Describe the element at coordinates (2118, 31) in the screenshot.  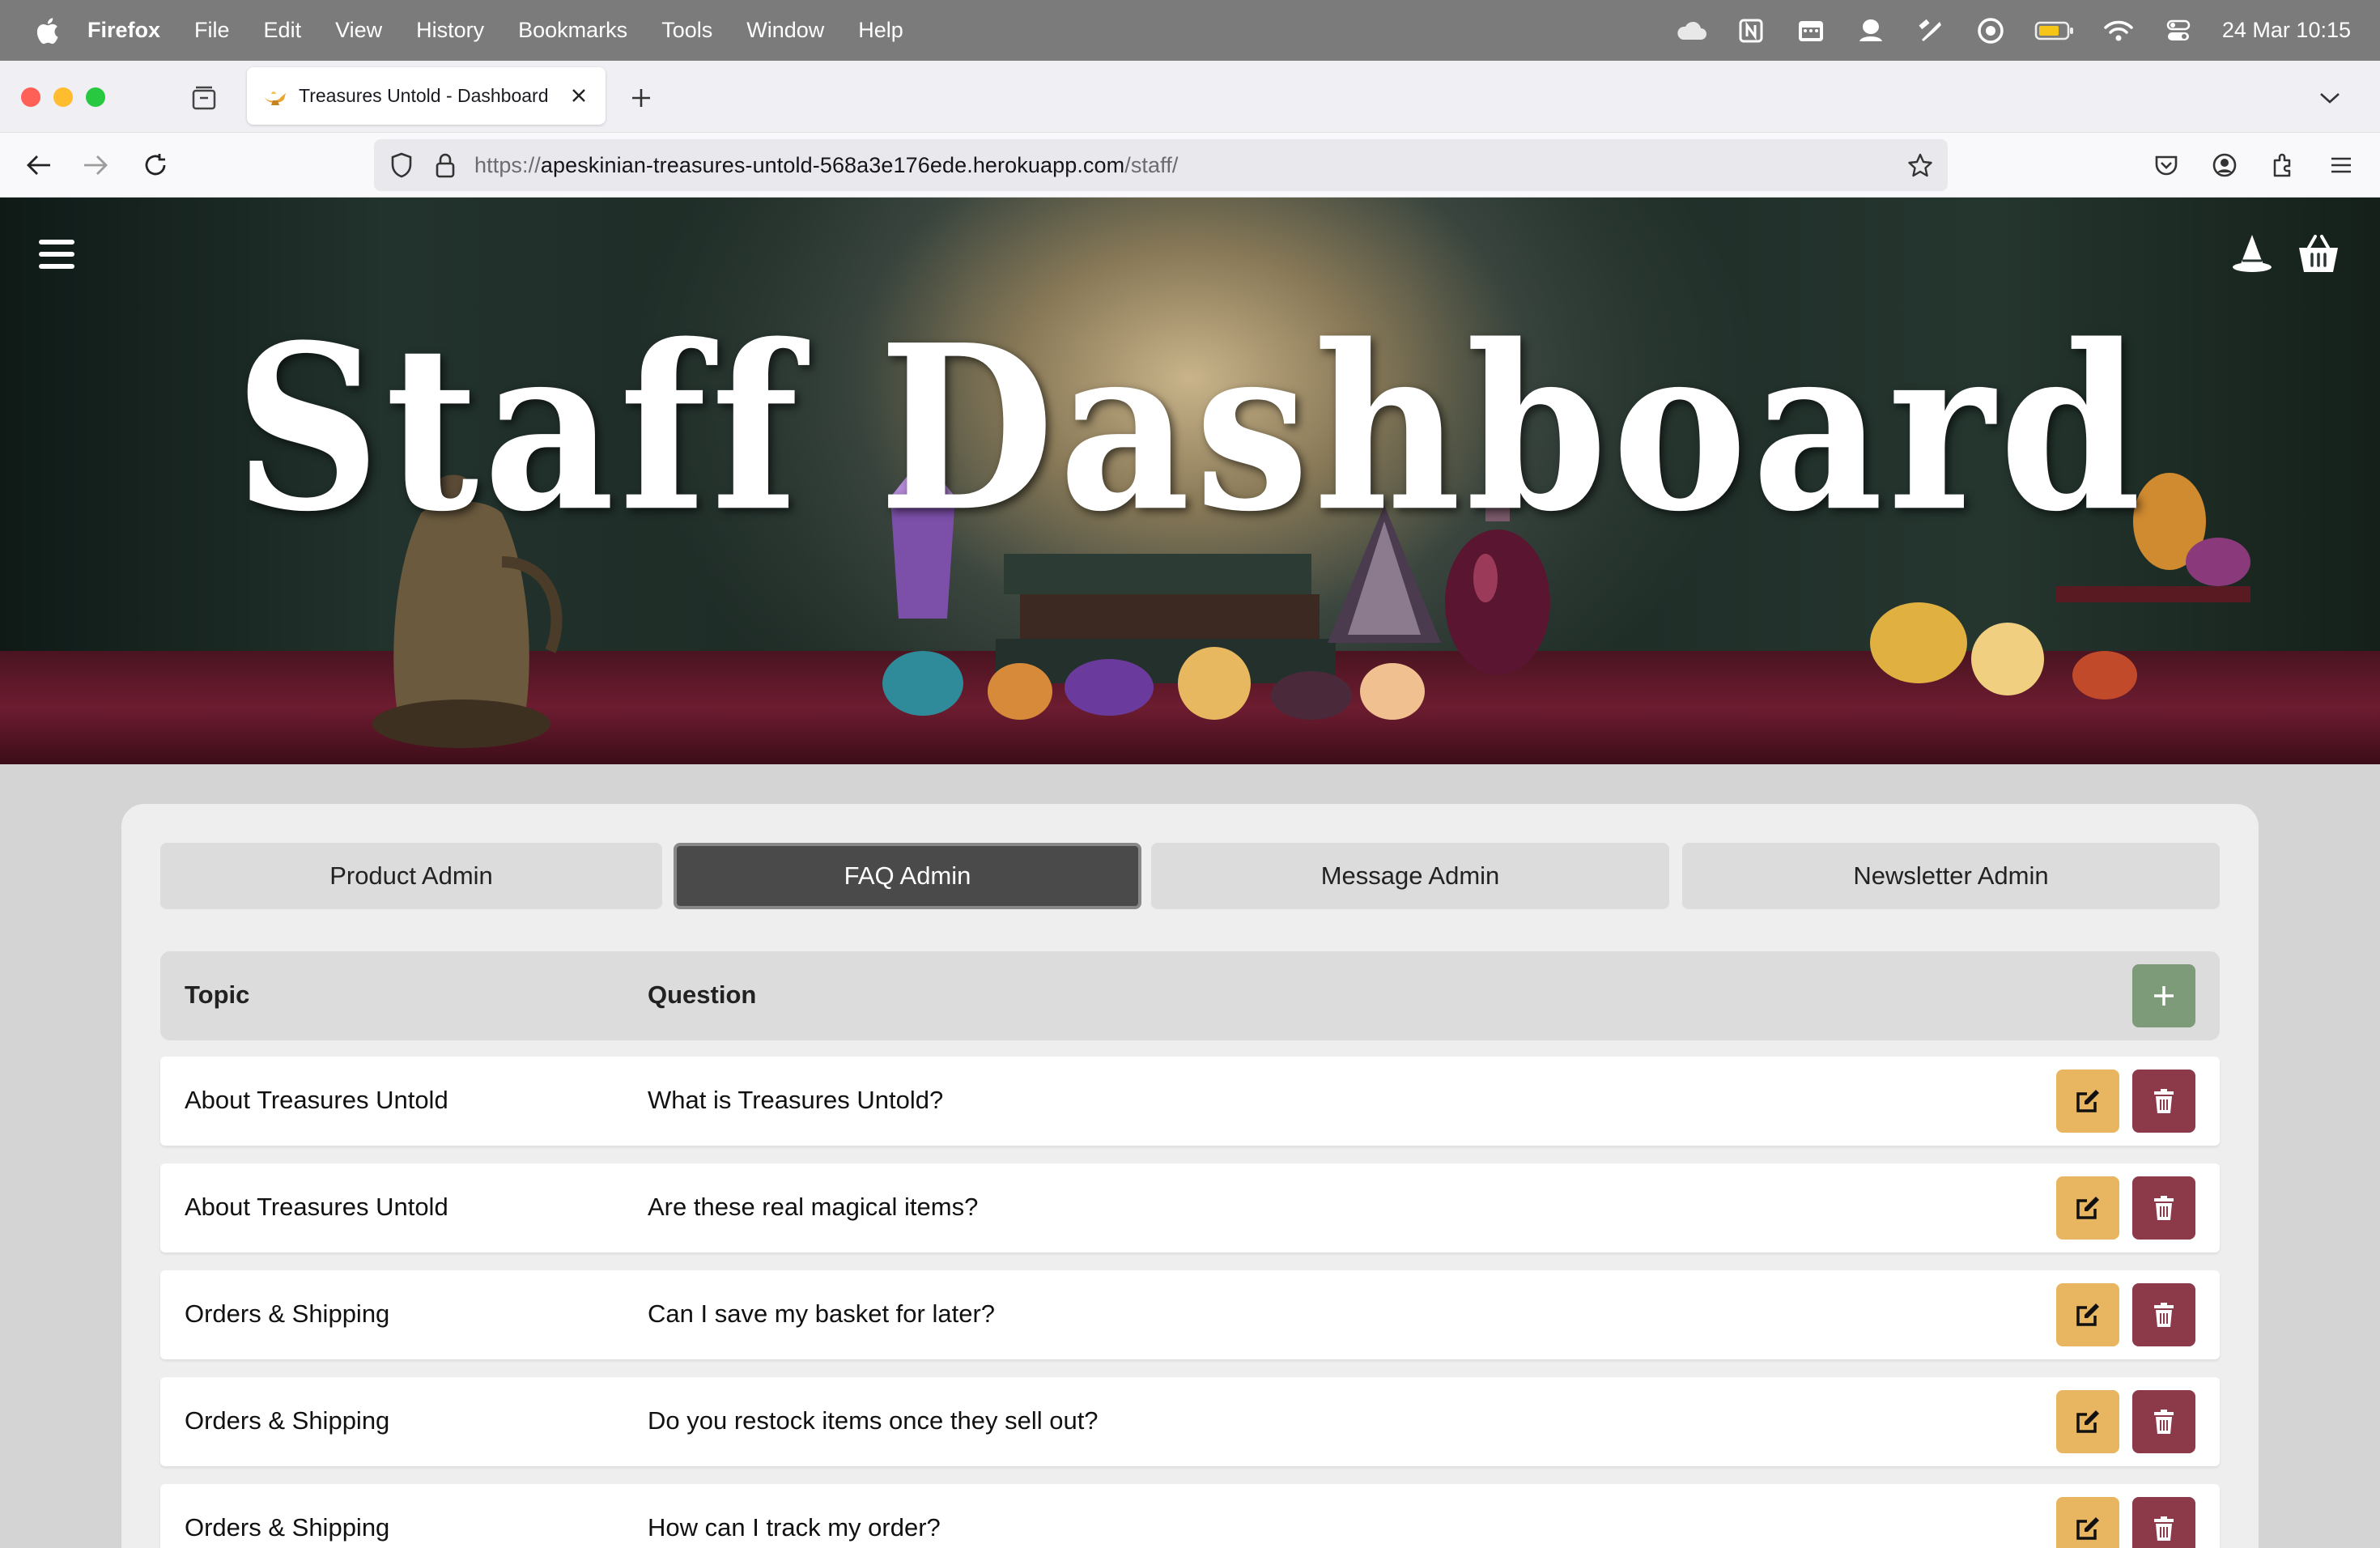
I see `wifi-icon` at that location.